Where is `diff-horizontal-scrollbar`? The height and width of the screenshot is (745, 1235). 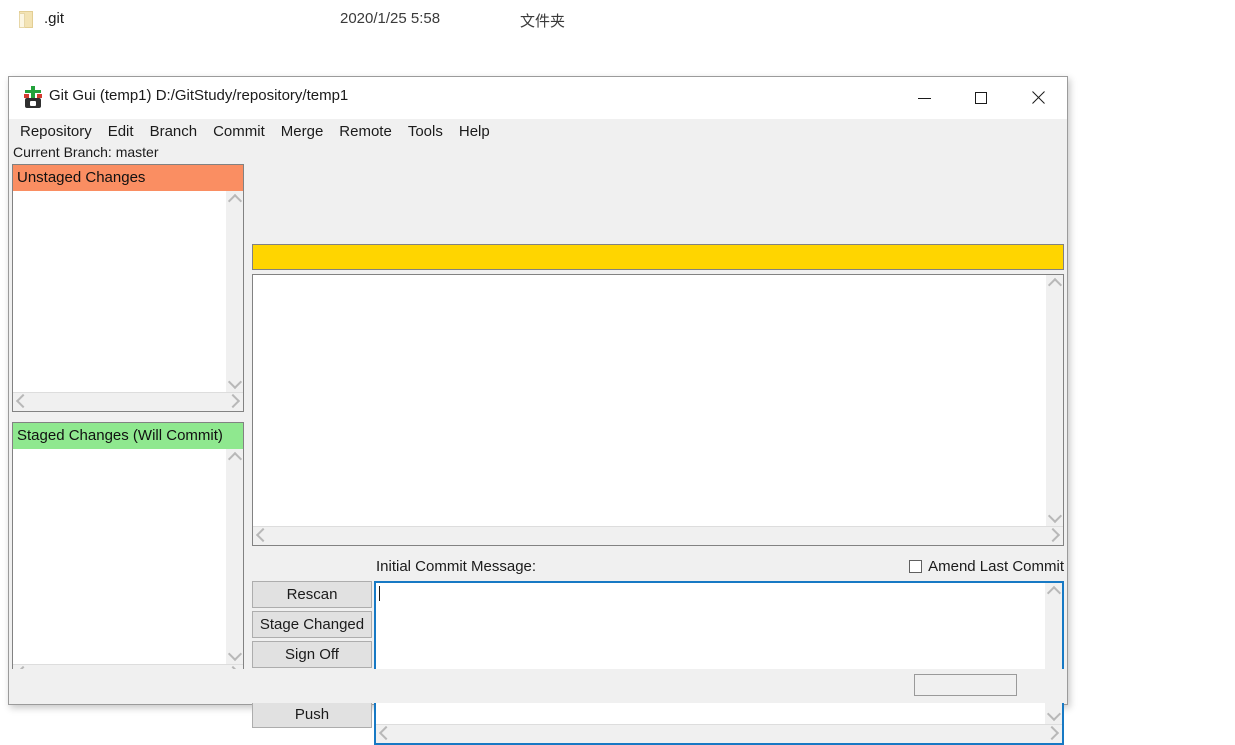 diff-horizontal-scrollbar is located at coordinates (658, 535).